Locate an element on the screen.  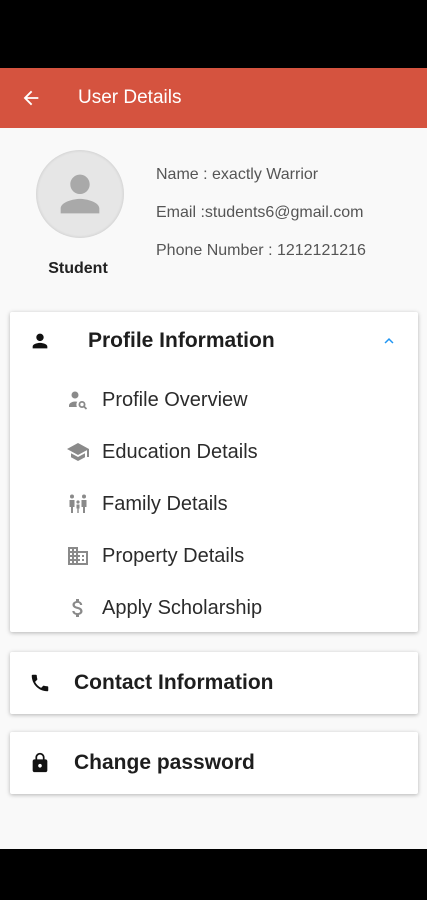
menu-item-label: Education Details is located at coordinates (180, 451).